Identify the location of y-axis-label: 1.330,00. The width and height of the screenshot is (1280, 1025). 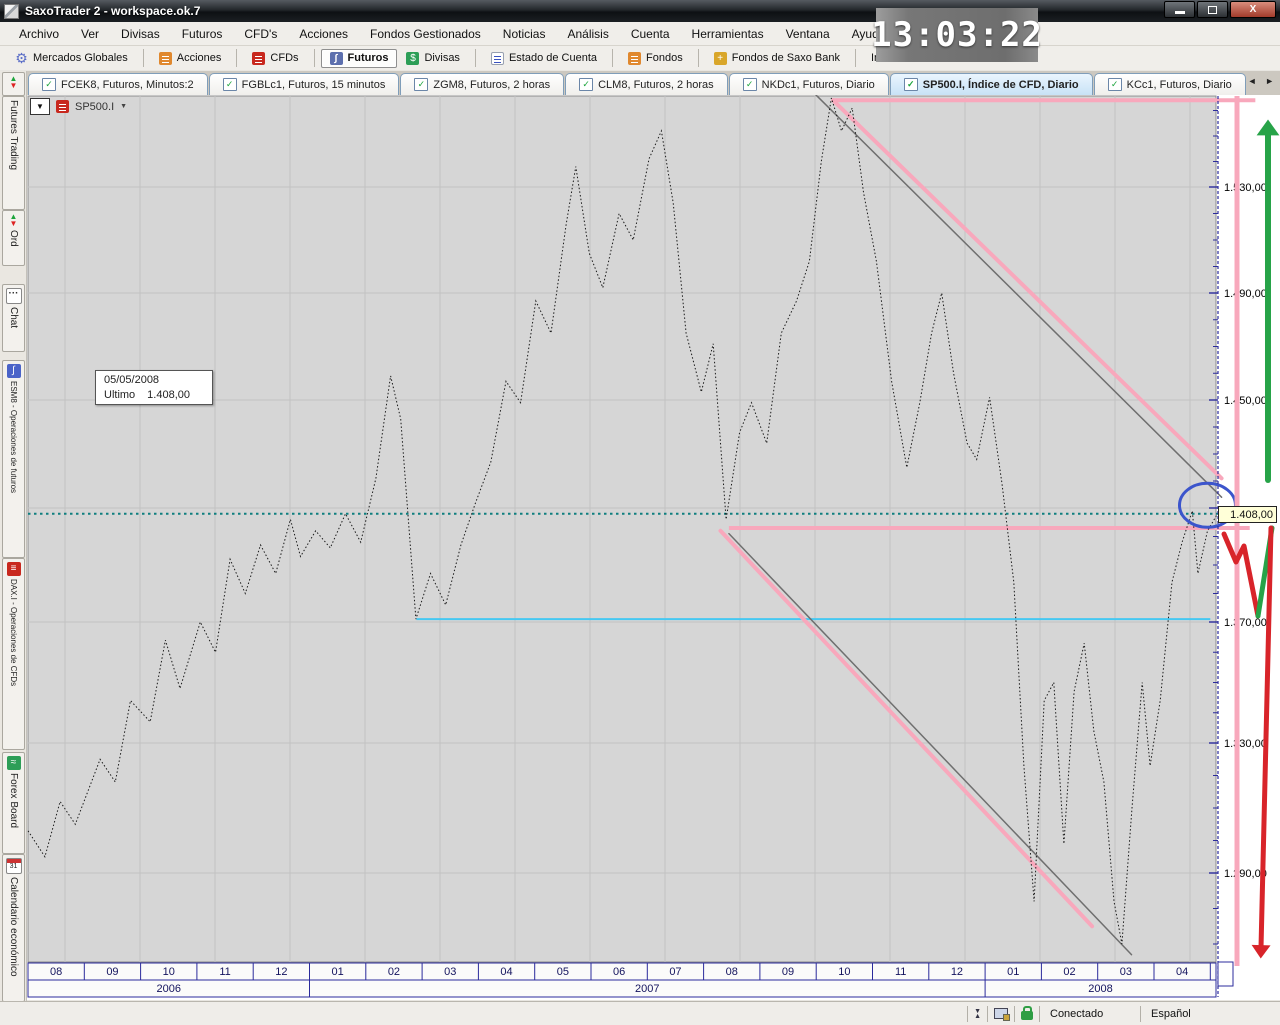
(1245, 744).